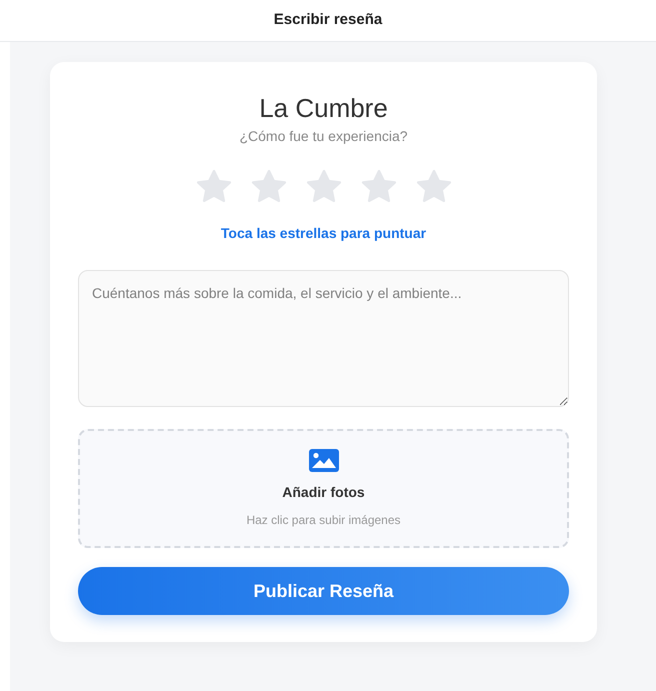  What do you see at coordinates (328, 20) in the screenshot?
I see `page-title: Escribir reseña` at bounding box center [328, 20].